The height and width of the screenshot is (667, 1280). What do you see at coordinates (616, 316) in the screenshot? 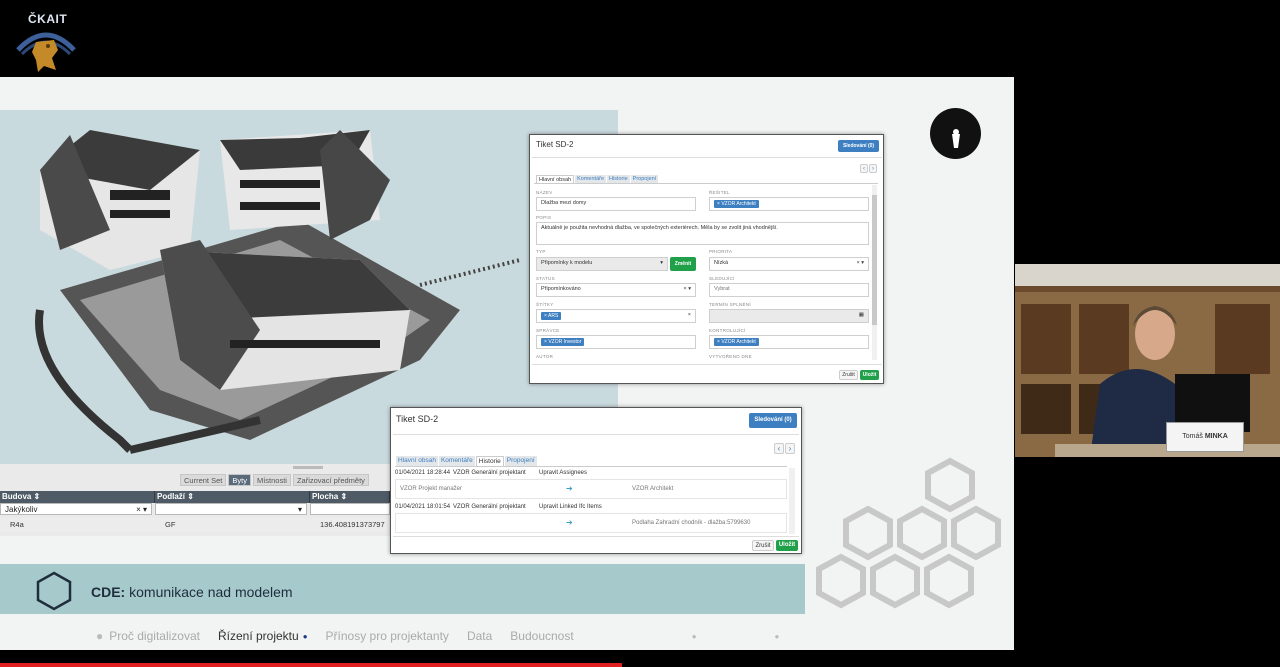
I see `stitky-select: × ARS ×` at bounding box center [616, 316].